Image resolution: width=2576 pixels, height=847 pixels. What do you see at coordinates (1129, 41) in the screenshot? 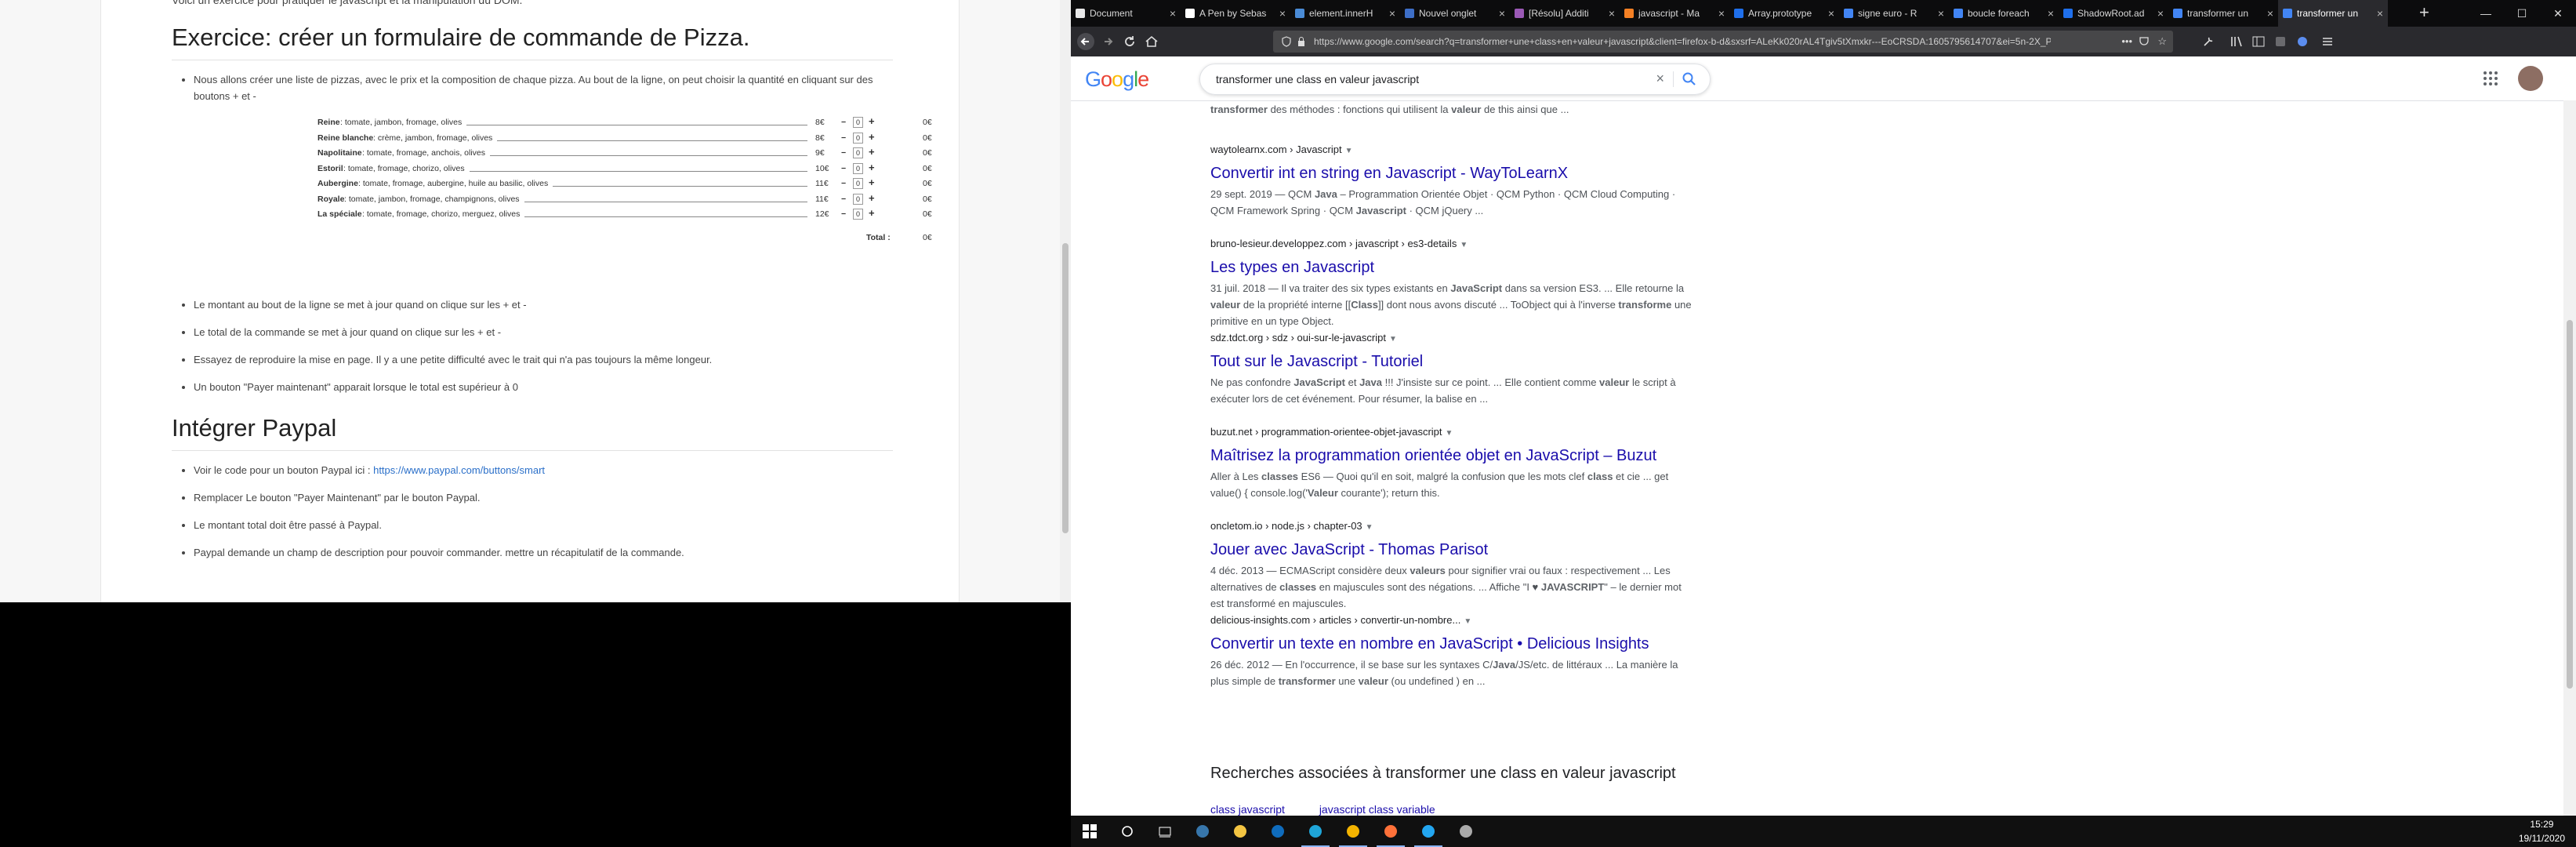
I see `reload-button` at bounding box center [1129, 41].